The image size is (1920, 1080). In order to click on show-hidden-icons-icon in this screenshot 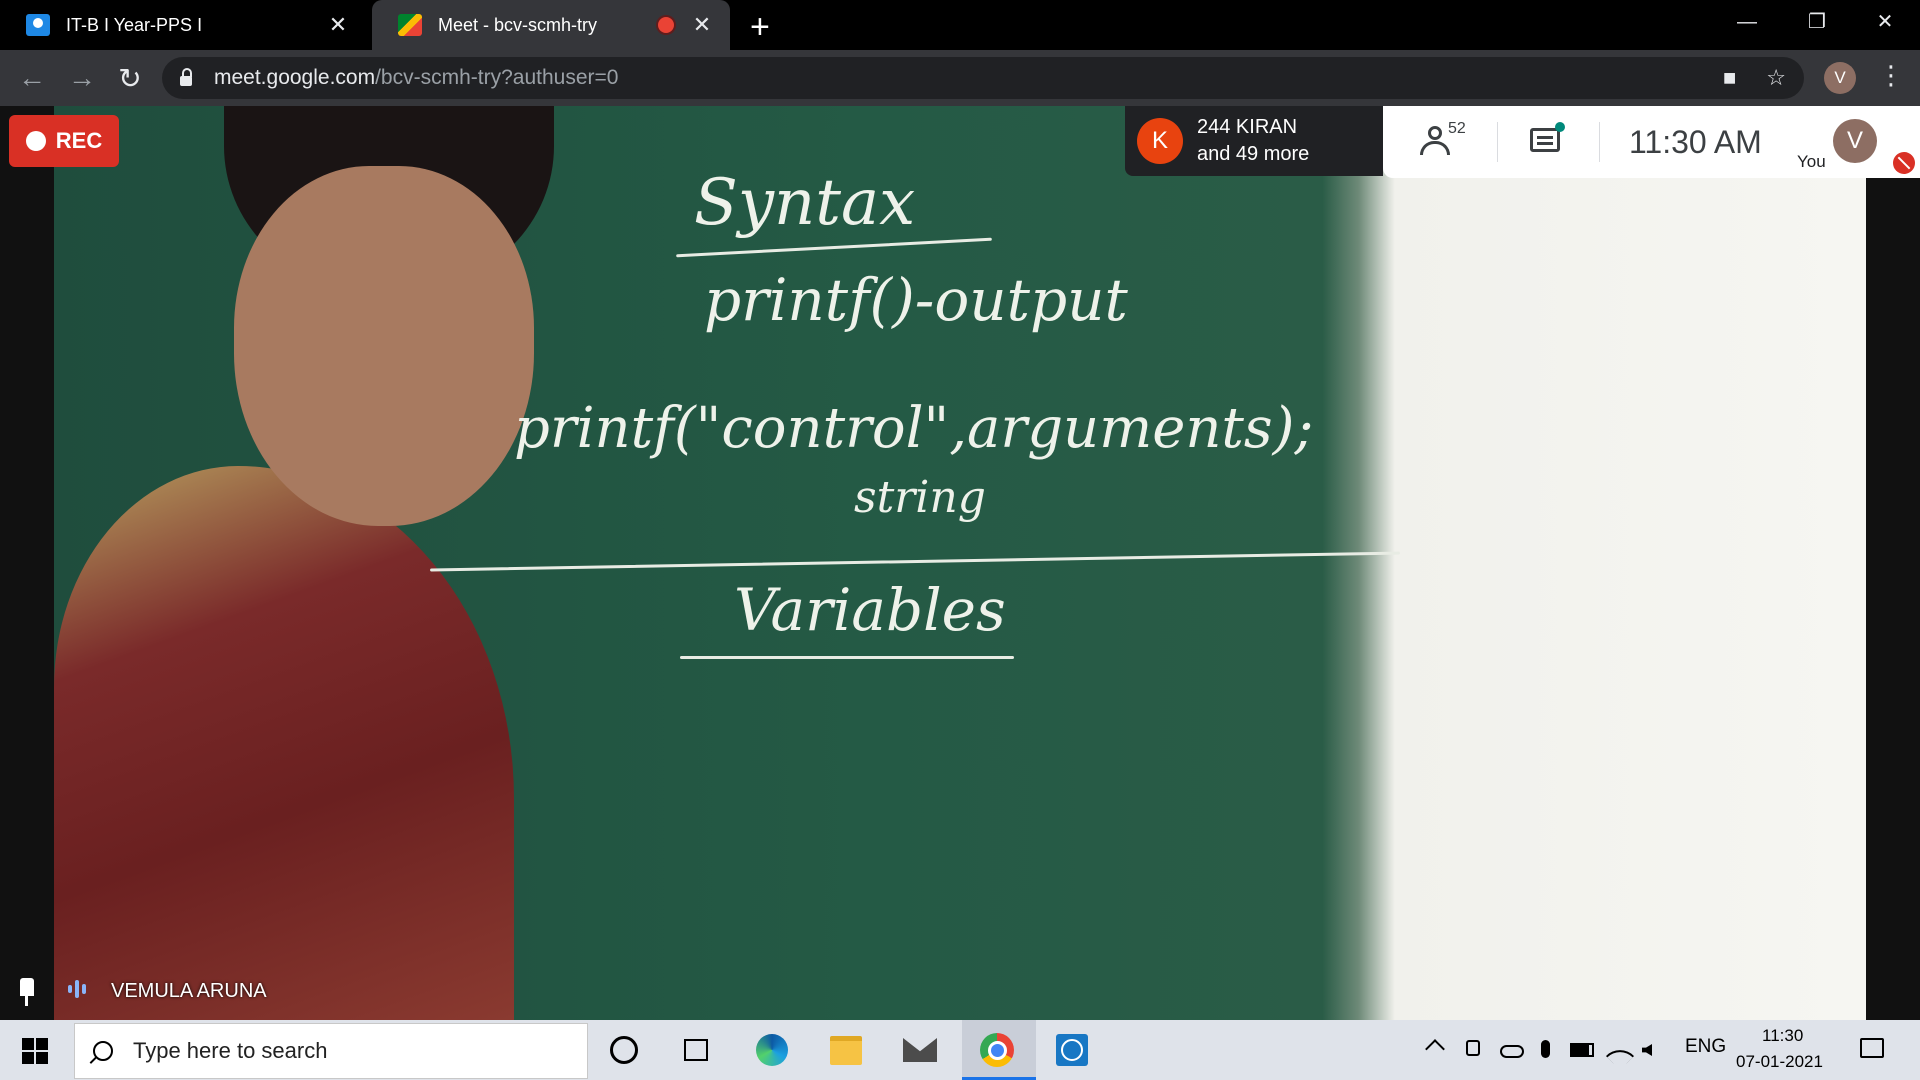, I will do `click(1435, 1049)`.